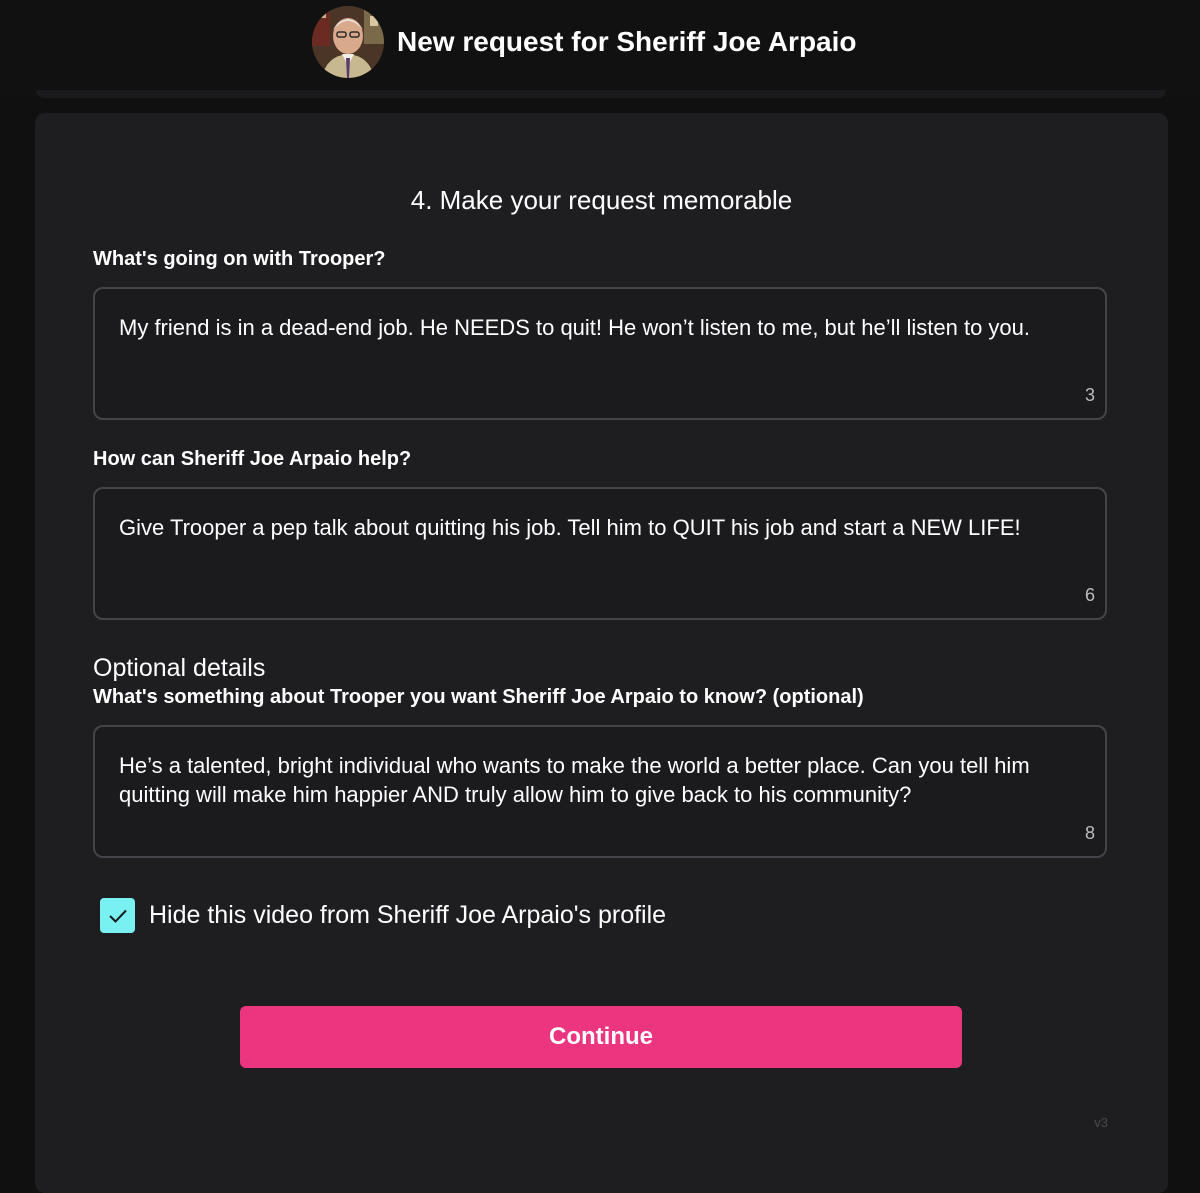  I want to click on optional-details-heading: Optional details, so click(179, 668).